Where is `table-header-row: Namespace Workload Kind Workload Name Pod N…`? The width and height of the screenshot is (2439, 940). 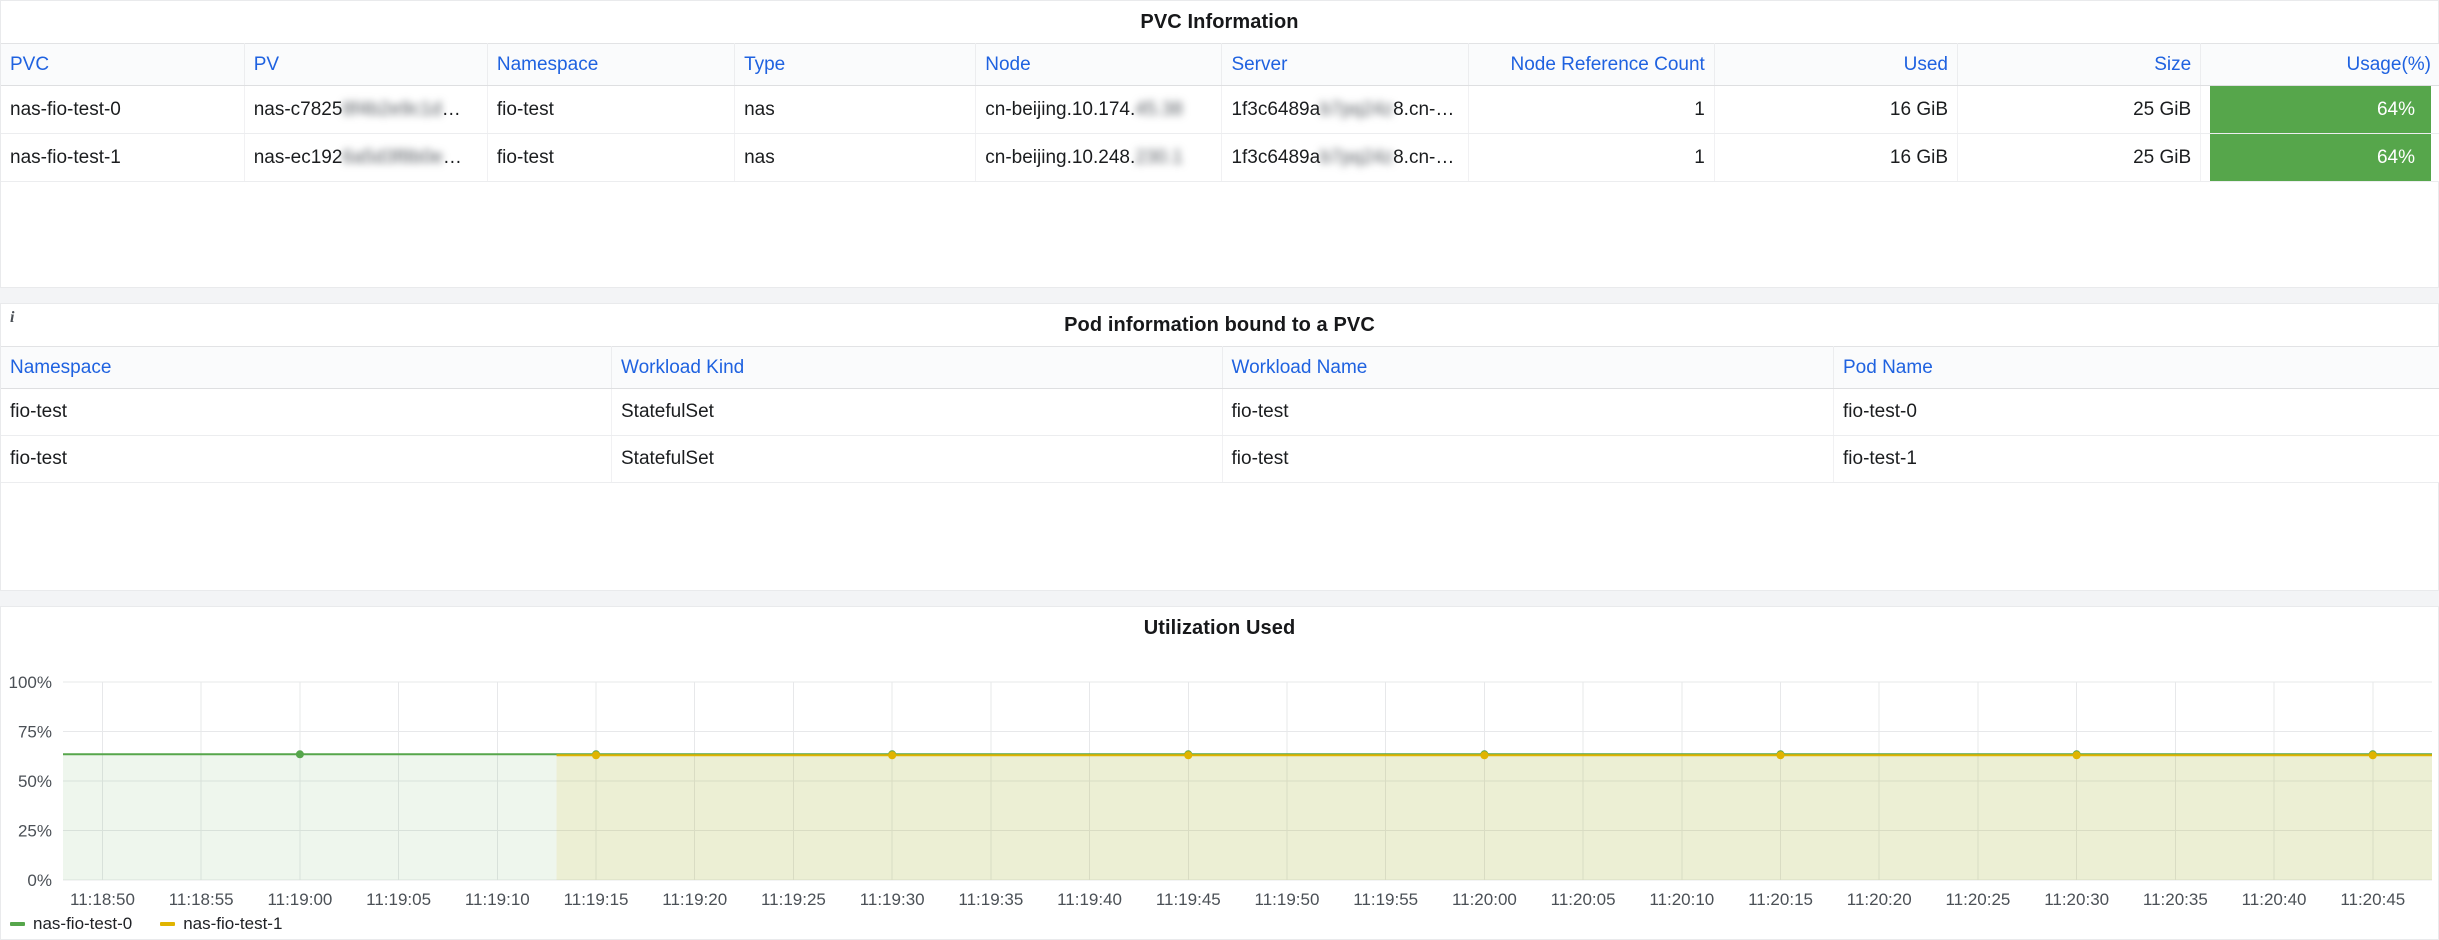
table-header-row: Namespace Workload Kind Workload Name Pod N… is located at coordinates (1220, 367).